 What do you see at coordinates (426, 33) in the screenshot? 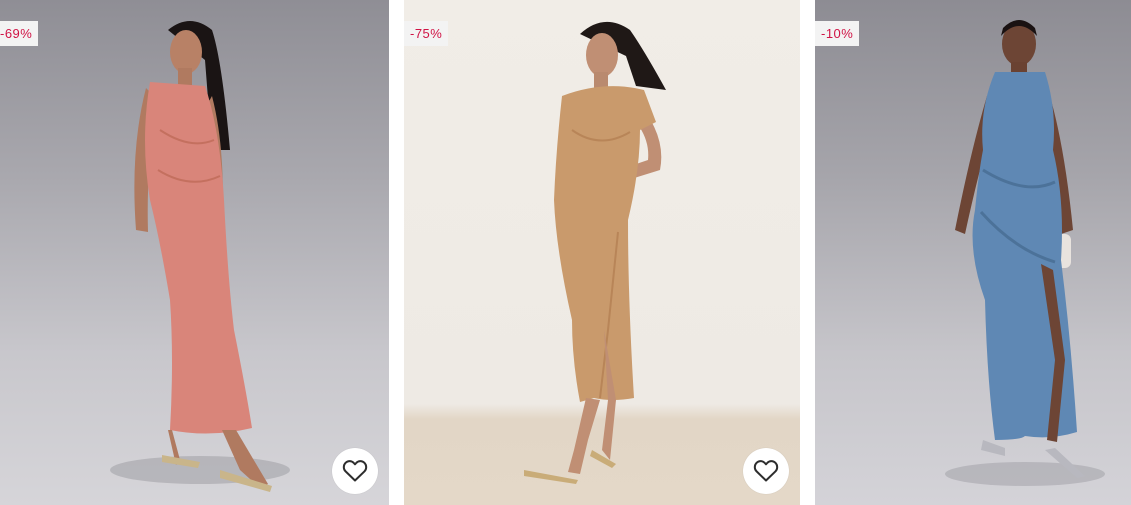
I see `discount-badge: -75%` at bounding box center [426, 33].